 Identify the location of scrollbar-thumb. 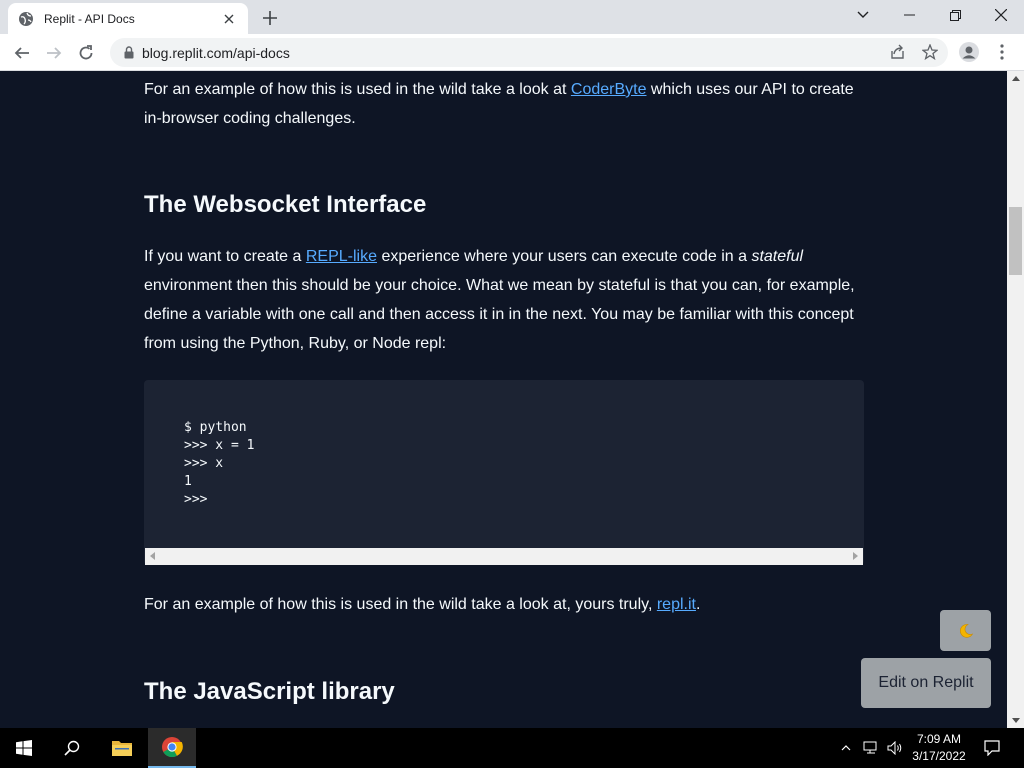
(1015, 241).